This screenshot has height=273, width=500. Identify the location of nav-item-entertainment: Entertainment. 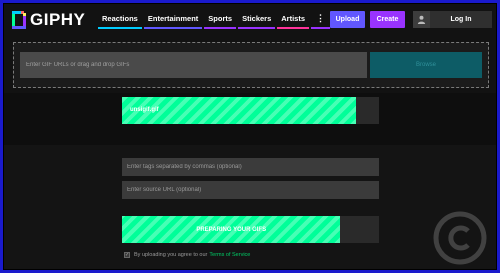
(173, 20).